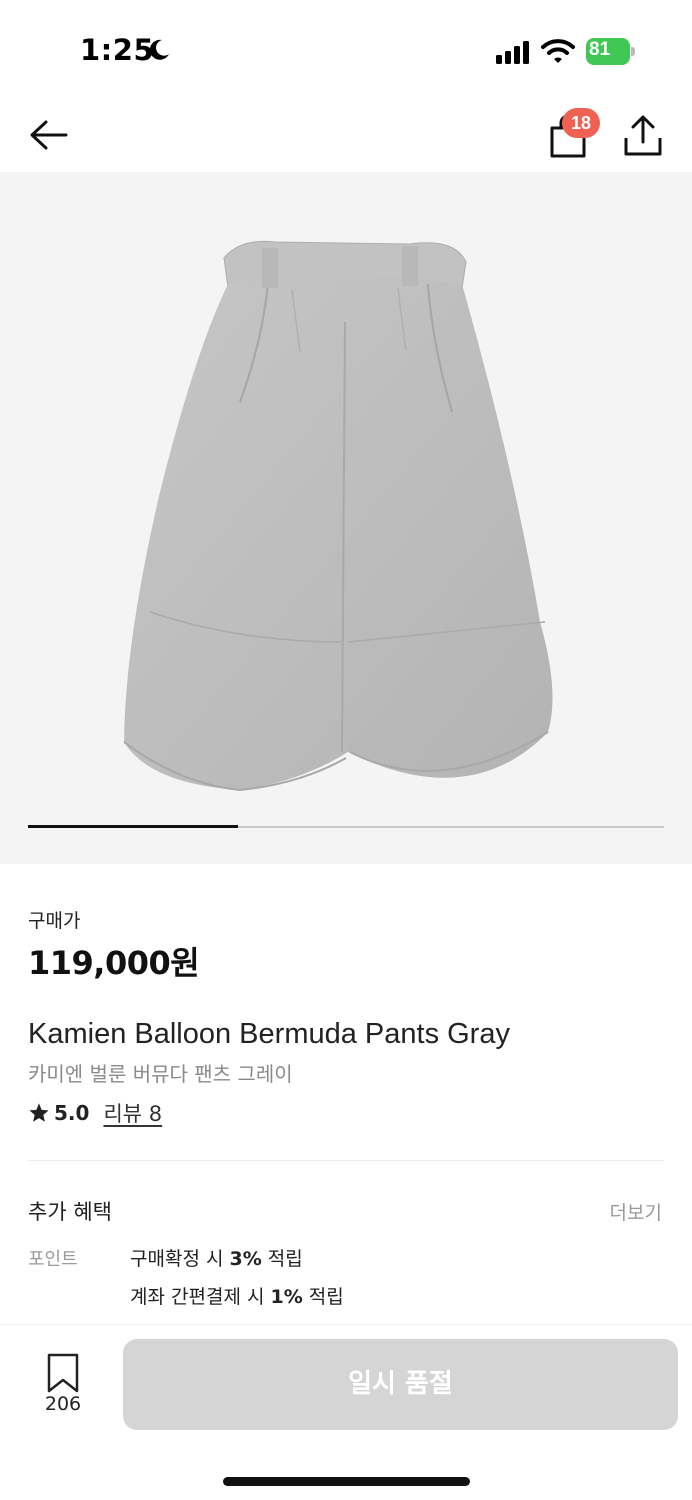 Image resolution: width=692 pixels, height=1500 pixels. Describe the element at coordinates (346, 50) in the screenshot. I see `status-bar: 1:25 81` at that location.